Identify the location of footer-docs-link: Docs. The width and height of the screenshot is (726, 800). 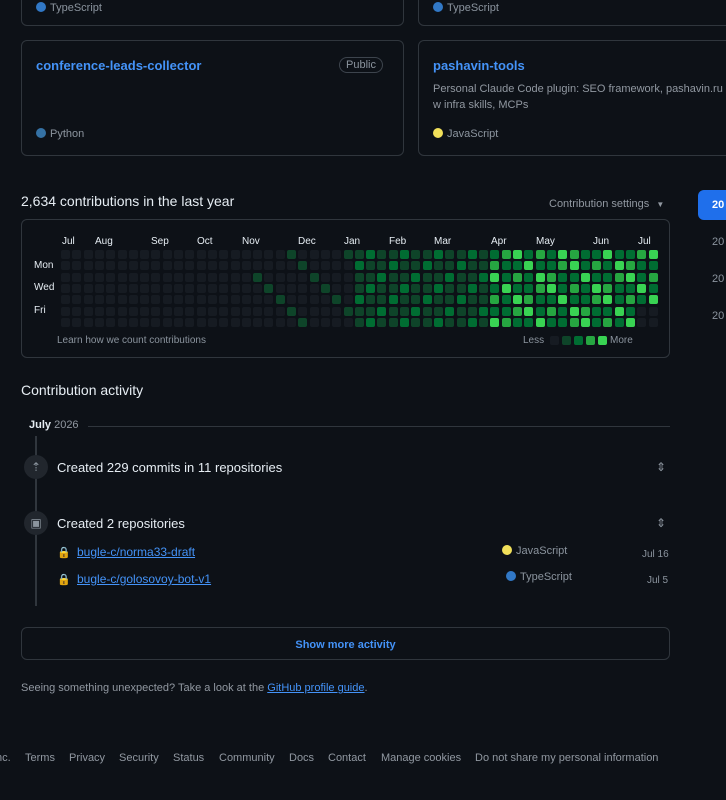
(301, 758).